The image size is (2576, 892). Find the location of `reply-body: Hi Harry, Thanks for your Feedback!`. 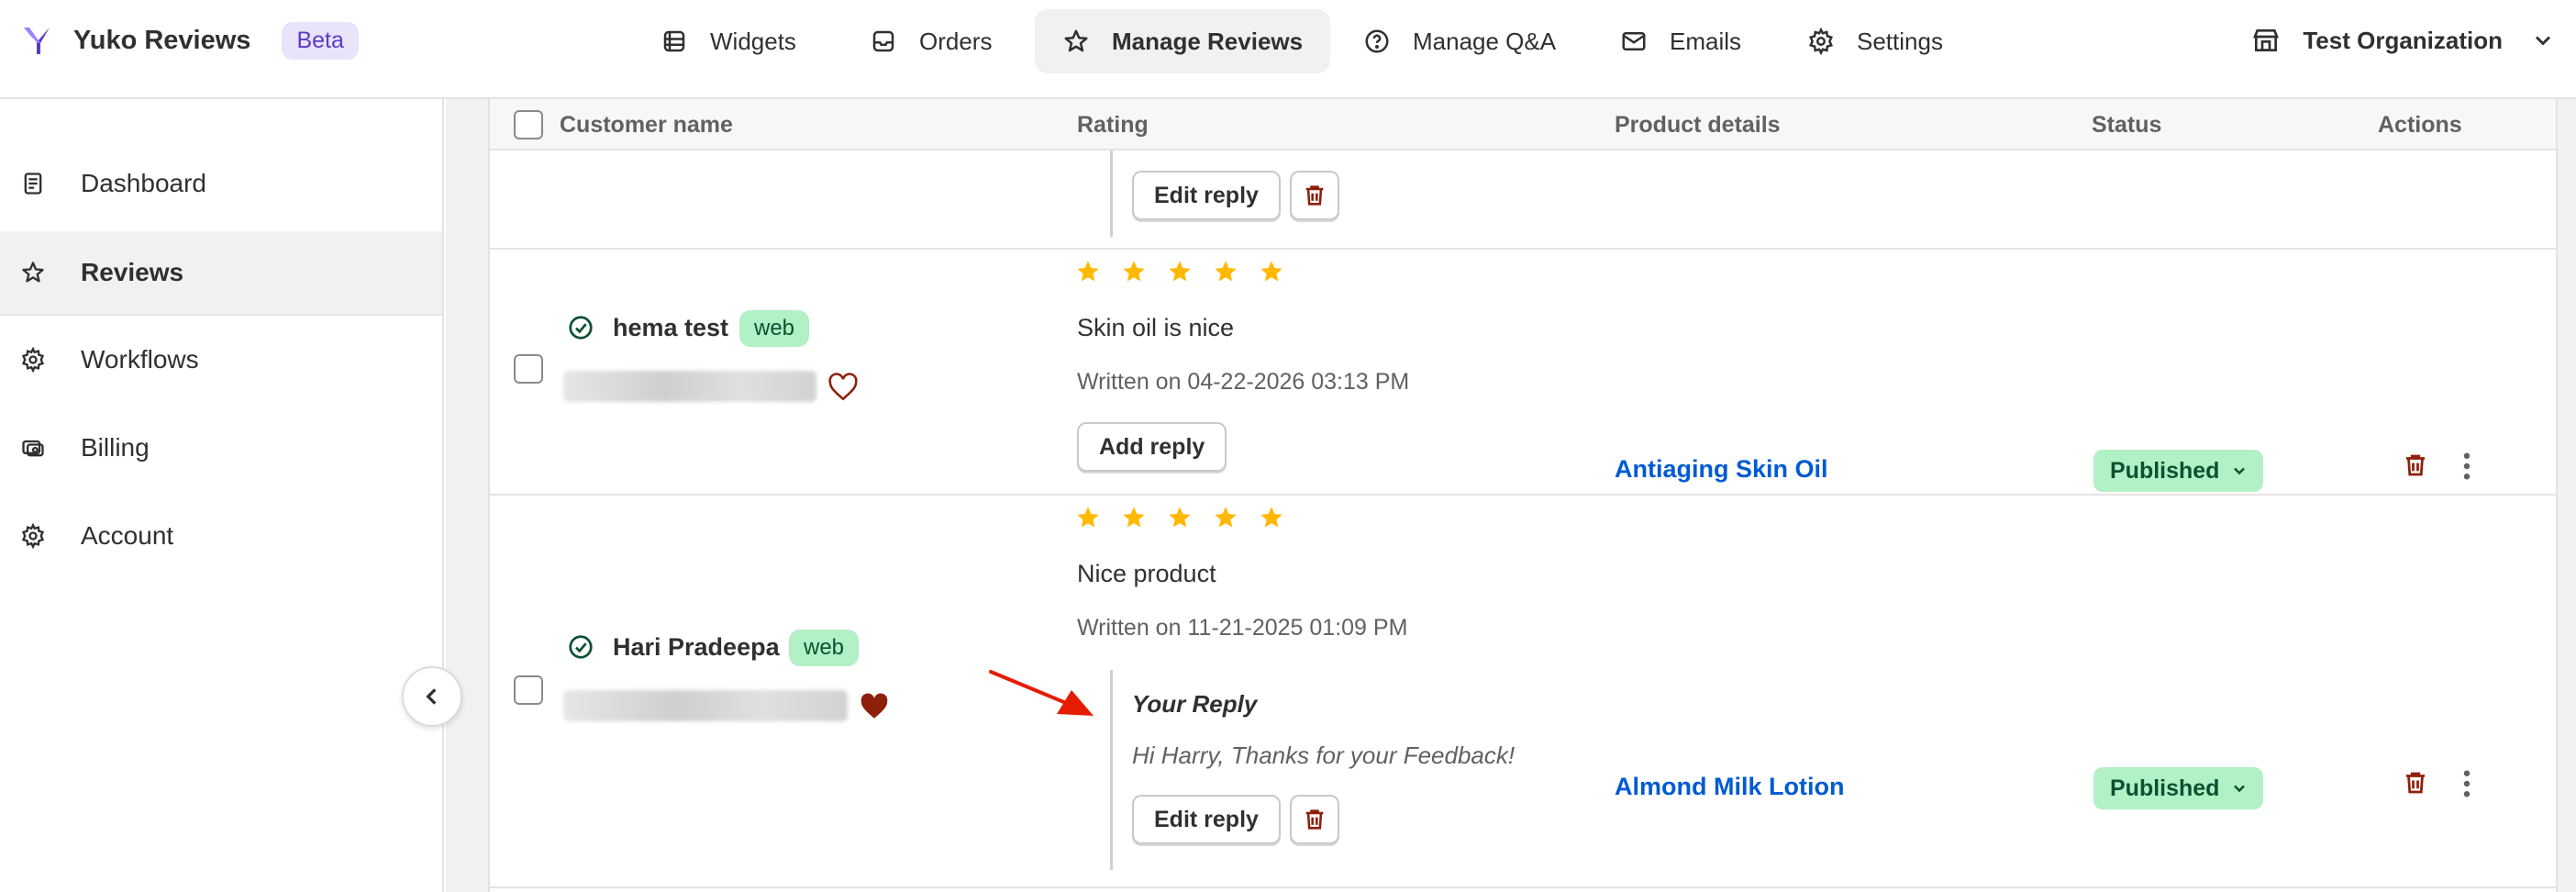

reply-body: Hi Harry, Thanks for your Feedback! is located at coordinates (1324, 755).